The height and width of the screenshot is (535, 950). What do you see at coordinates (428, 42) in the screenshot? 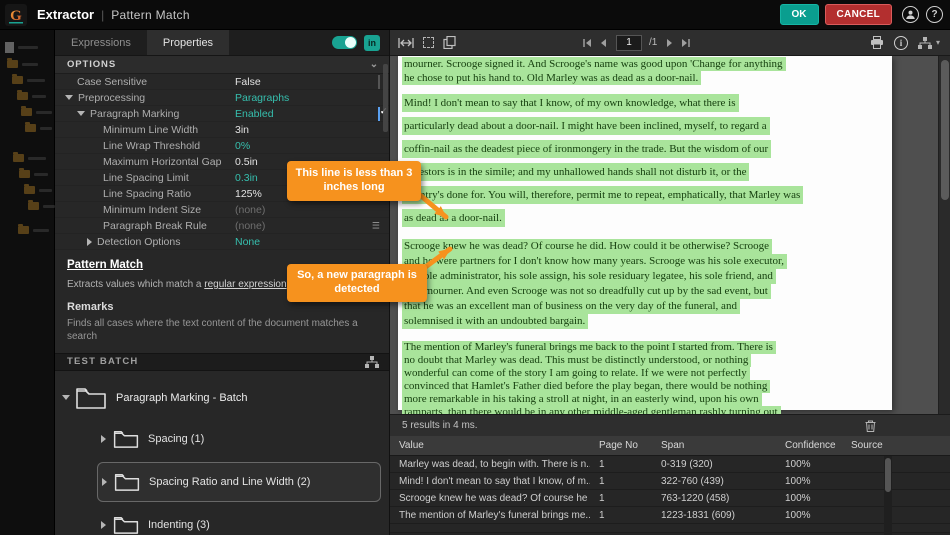
I see `marquee-select-icon` at bounding box center [428, 42].